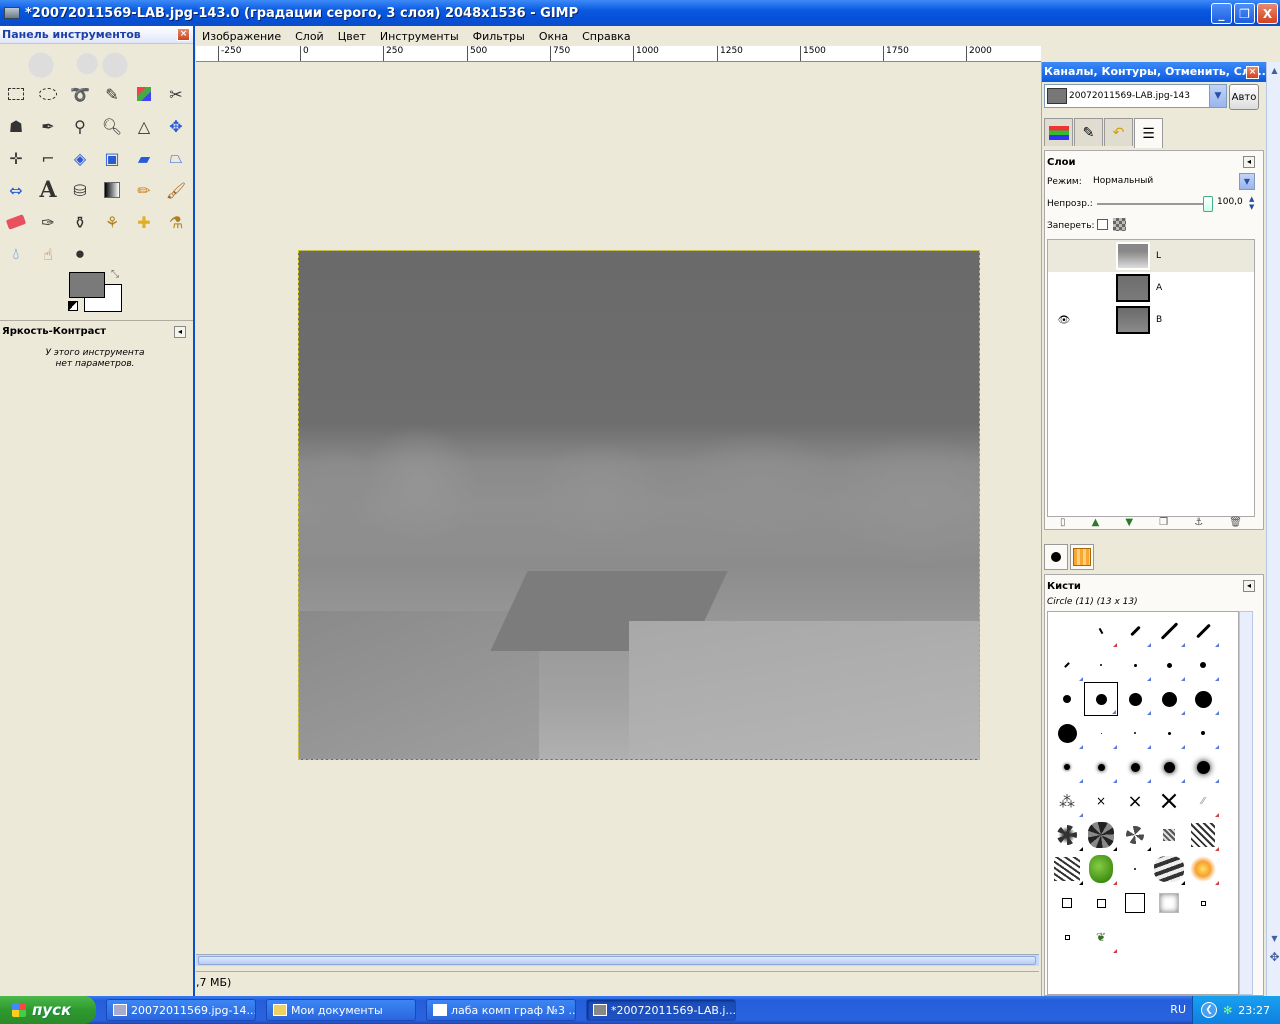  What do you see at coordinates (144, 94) in the screenshot?
I see `select-by-color-tool-icon` at bounding box center [144, 94].